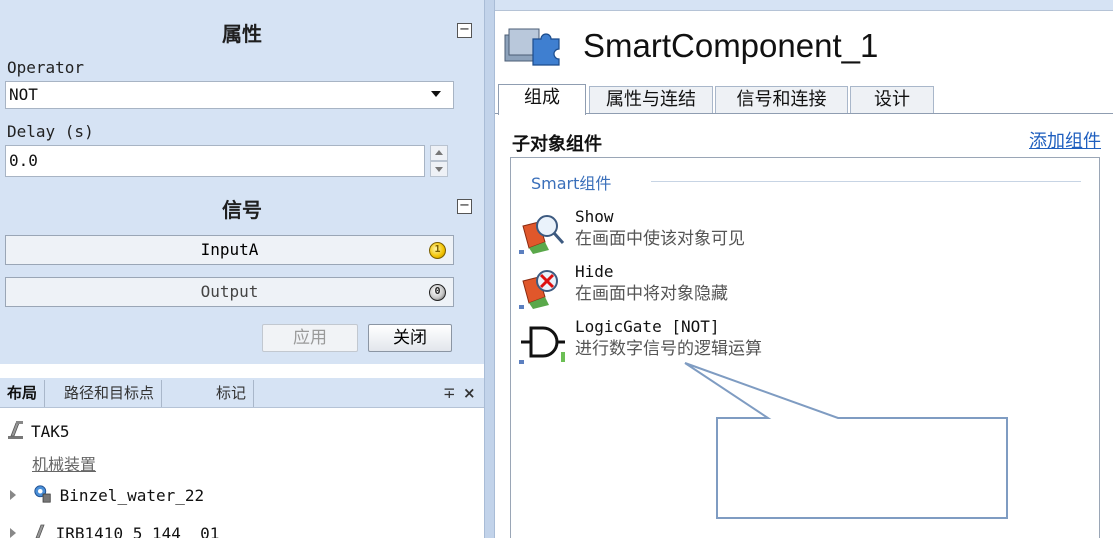  What do you see at coordinates (542, 345) in the screenshot?
I see `logic-gate-icon` at bounding box center [542, 345].